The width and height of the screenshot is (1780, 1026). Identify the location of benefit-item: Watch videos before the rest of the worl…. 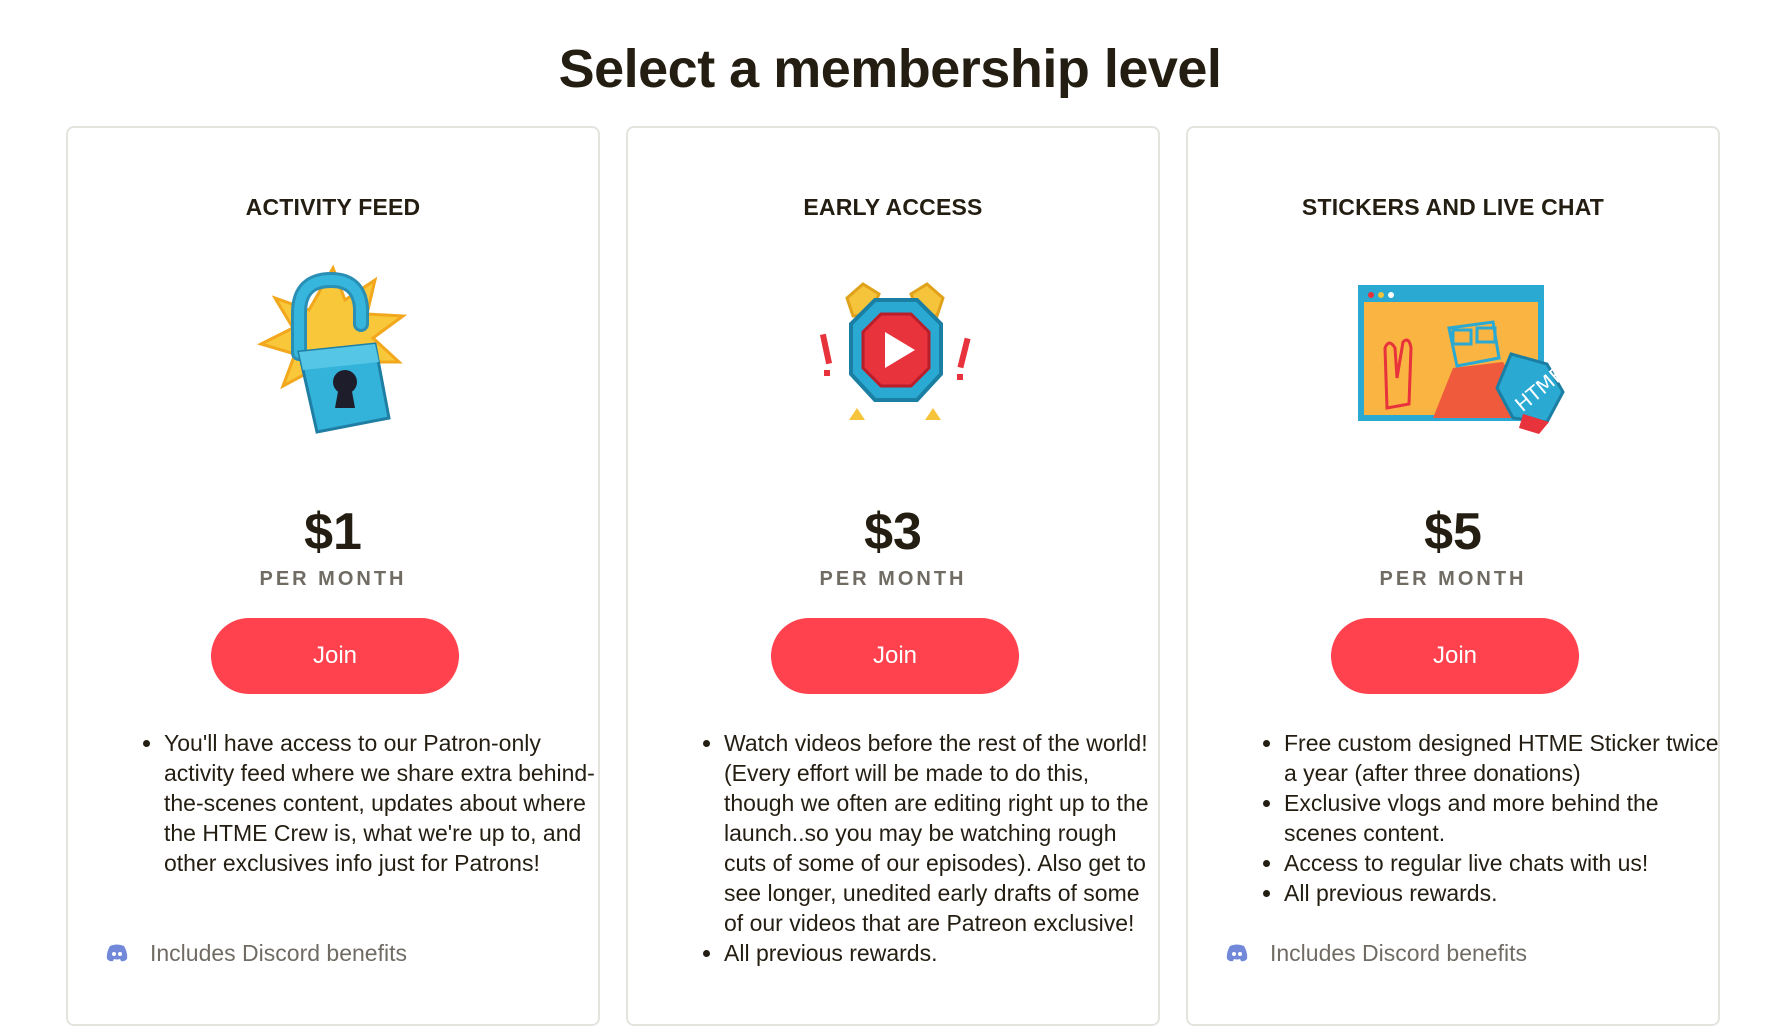
(944, 833).